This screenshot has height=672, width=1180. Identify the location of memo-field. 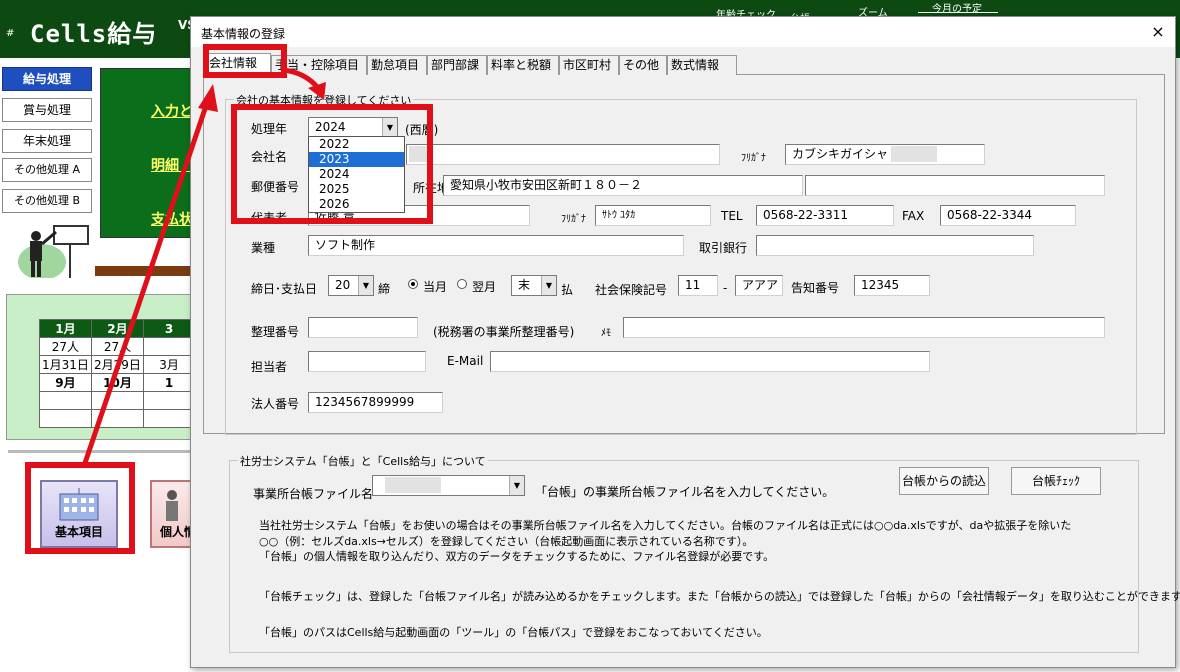
(864, 327).